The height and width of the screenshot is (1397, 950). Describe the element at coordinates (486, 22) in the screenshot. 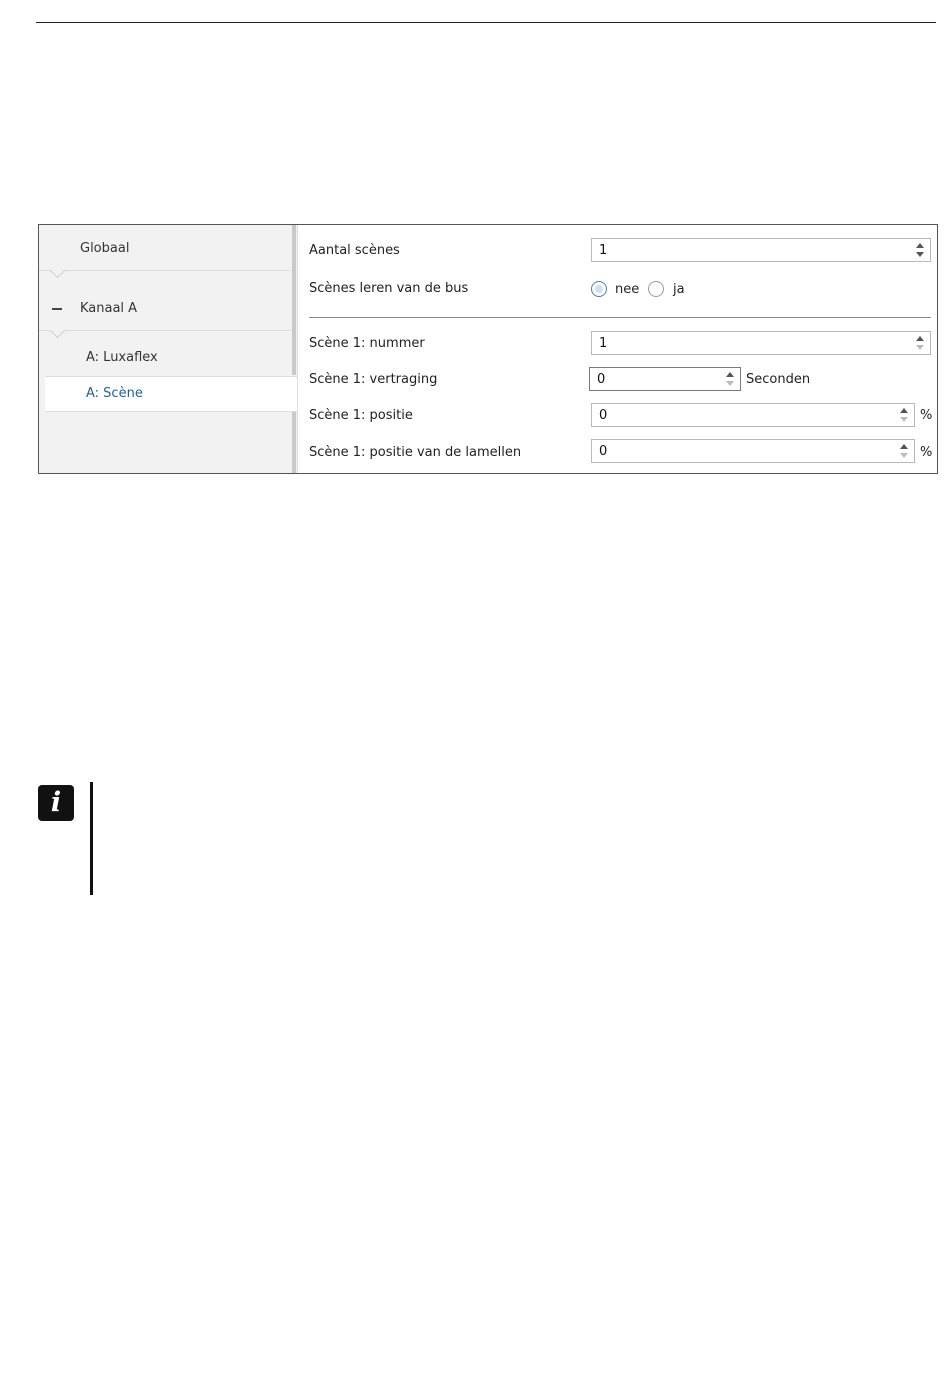

I see `top-rule` at that location.